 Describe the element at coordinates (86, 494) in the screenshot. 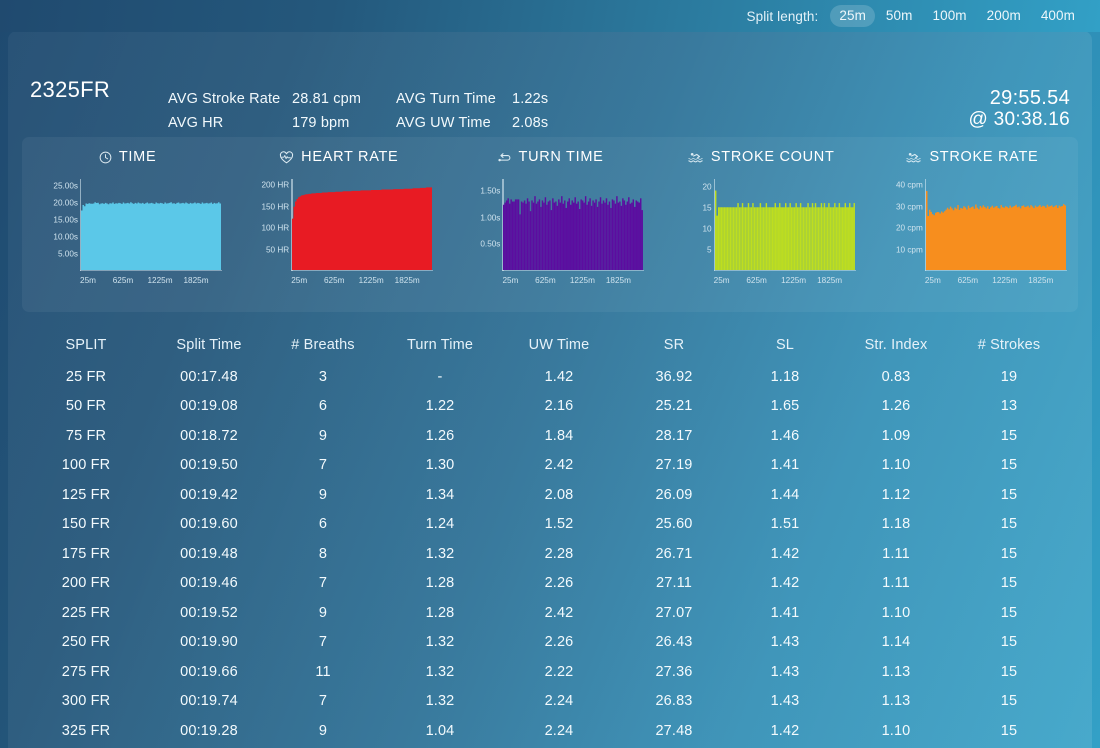

I see `split-label-cell: 125 FR` at that location.